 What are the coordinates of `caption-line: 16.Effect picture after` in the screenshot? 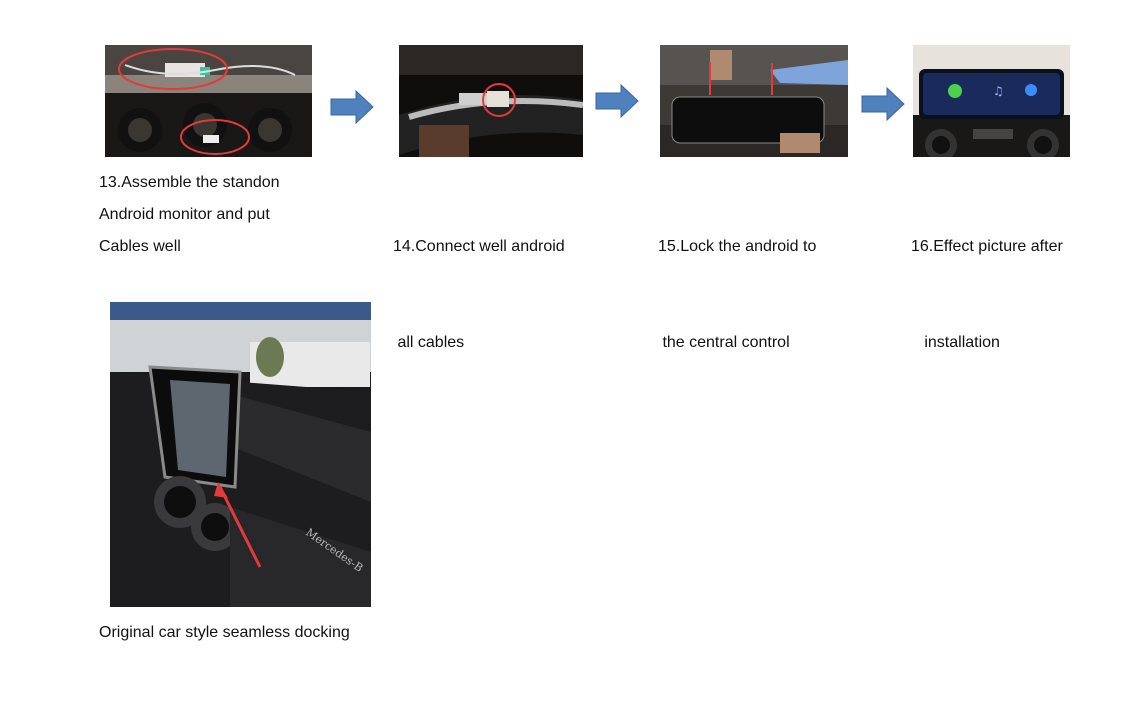 It's located at (987, 246).